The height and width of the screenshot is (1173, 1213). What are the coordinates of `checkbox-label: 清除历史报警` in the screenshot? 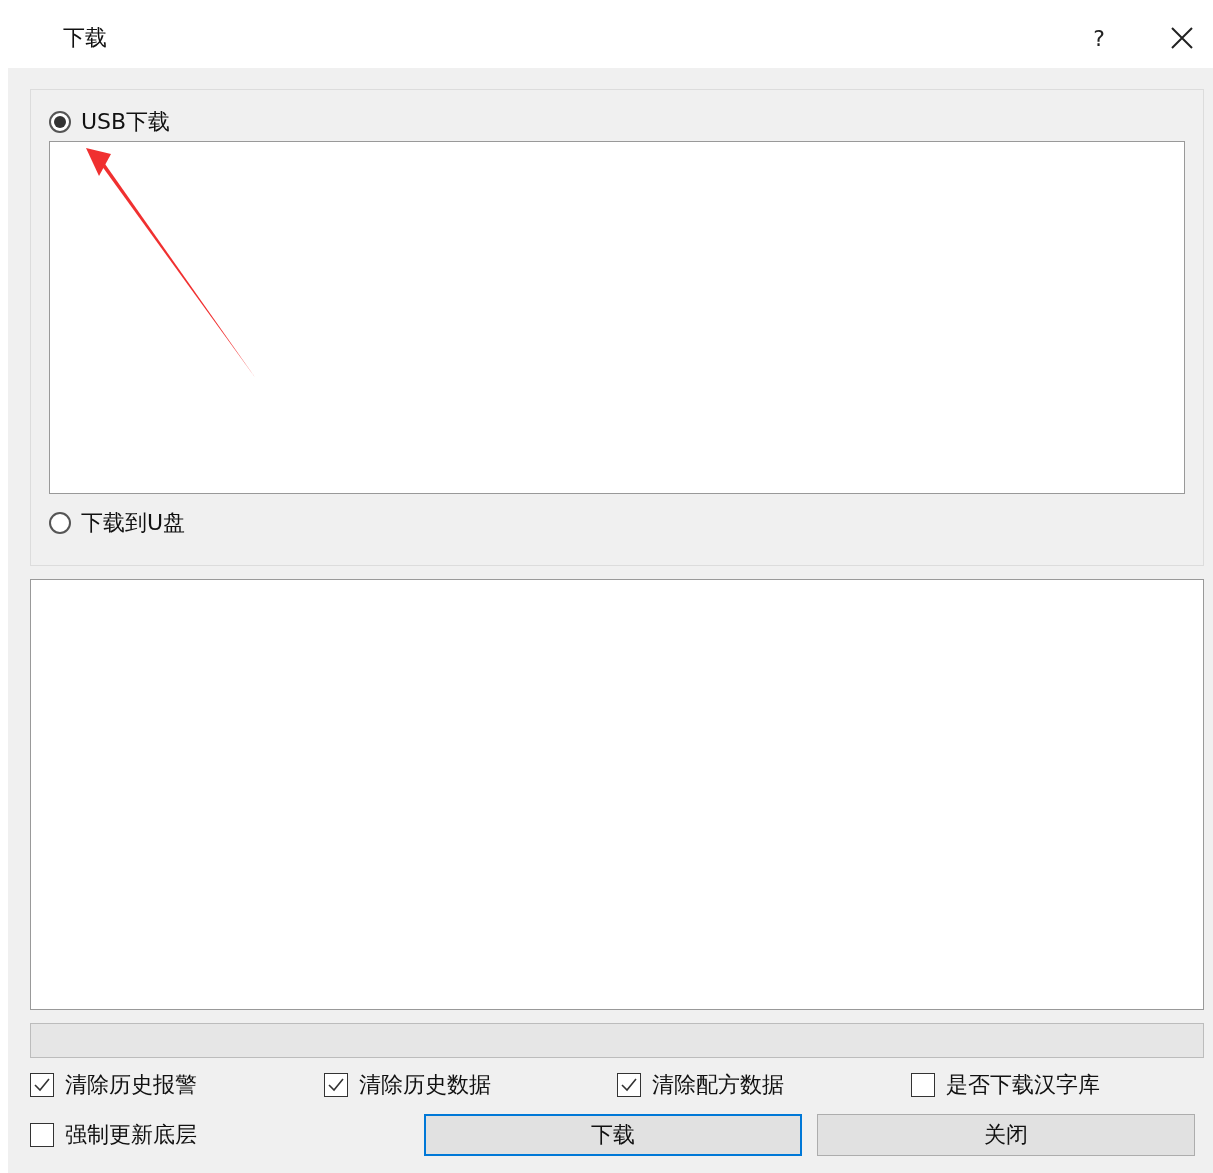 It's located at (131, 1085).